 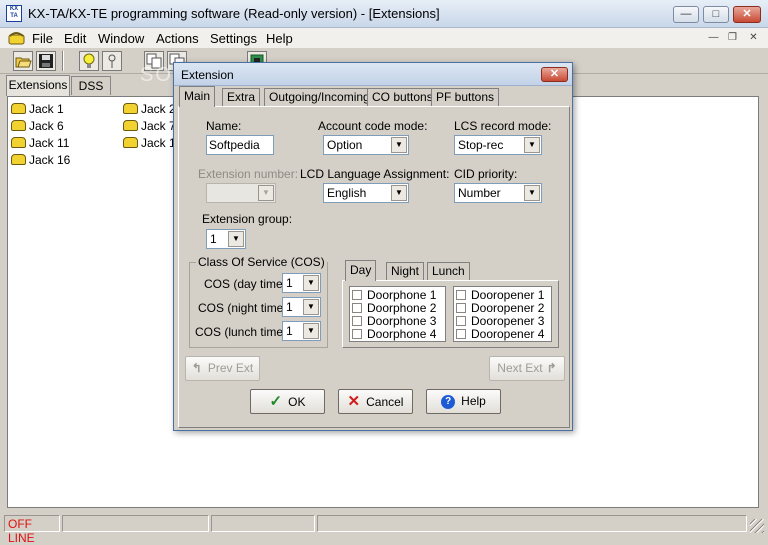 What do you see at coordinates (375, 401) in the screenshot?
I see `cancel-button: ✕ Cancel` at bounding box center [375, 401].